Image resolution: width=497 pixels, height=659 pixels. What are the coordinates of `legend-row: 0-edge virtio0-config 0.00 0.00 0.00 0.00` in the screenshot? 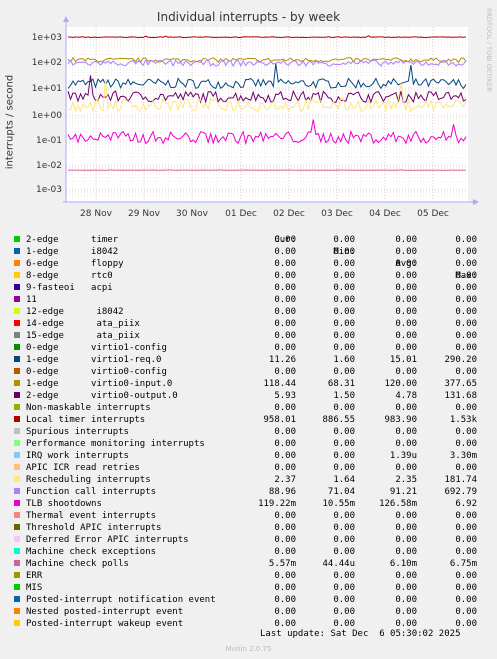 It's located at (252, 372).